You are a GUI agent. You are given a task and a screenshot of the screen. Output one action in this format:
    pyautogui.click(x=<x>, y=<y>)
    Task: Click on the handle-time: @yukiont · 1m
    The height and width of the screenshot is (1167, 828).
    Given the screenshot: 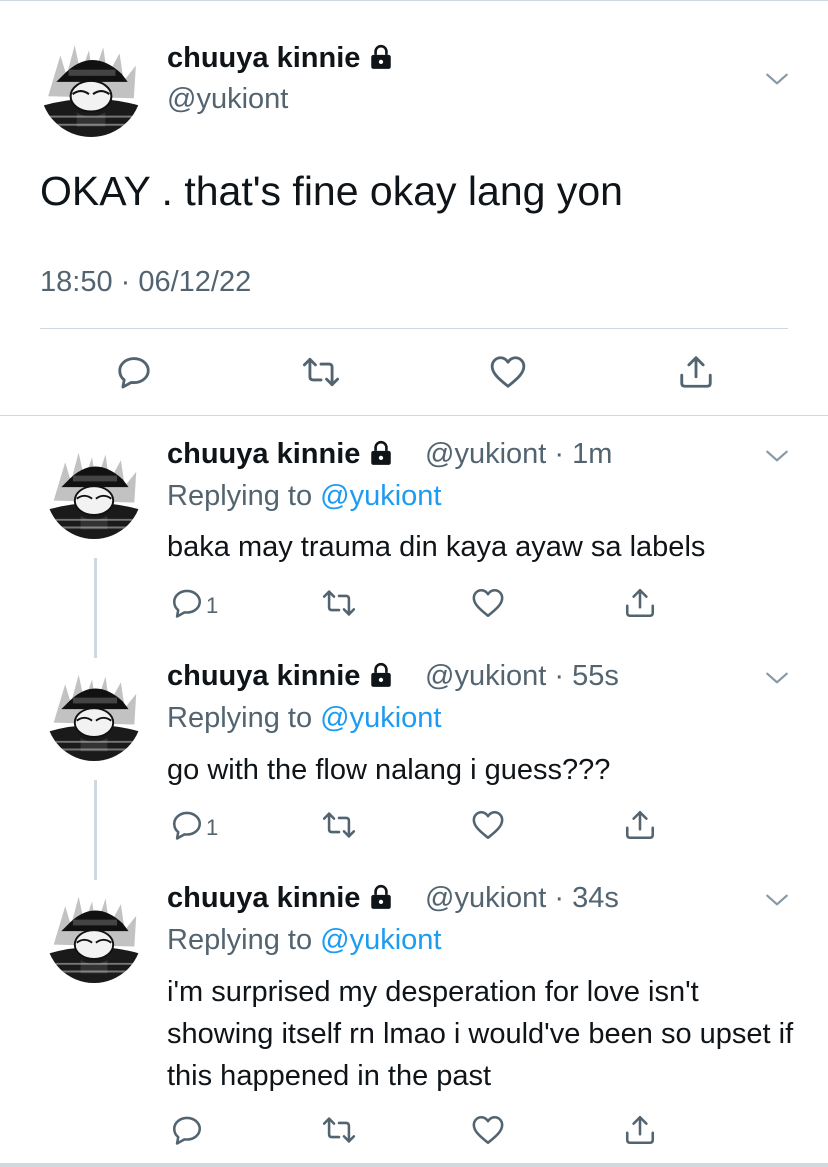 What is the action you would take?
    pyautogui.click(x=518, y=454)
    